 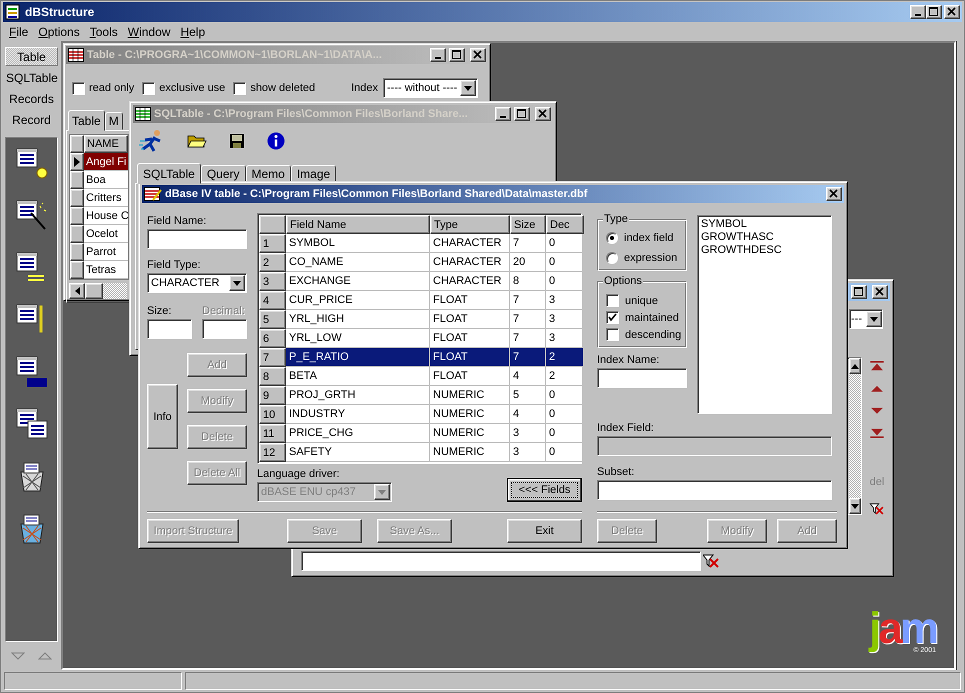 What do you see at coordinates (528, 281) in the screenshot?
I see `table-cell: 8` at bounding box center [528, 281].